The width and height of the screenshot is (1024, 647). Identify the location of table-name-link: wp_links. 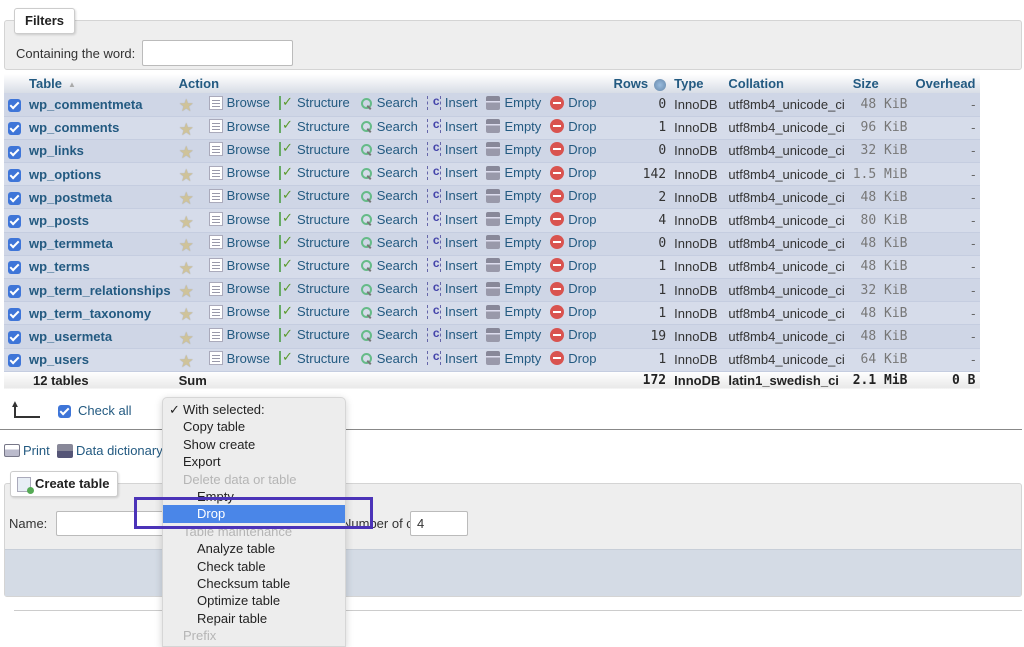
(56, 150).